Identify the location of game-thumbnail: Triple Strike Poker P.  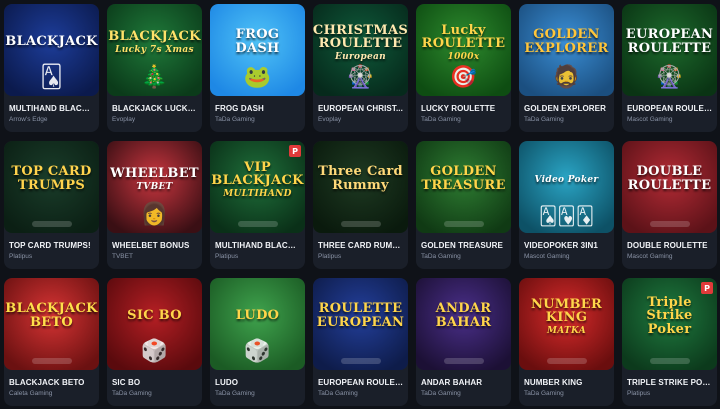
(669, 324).